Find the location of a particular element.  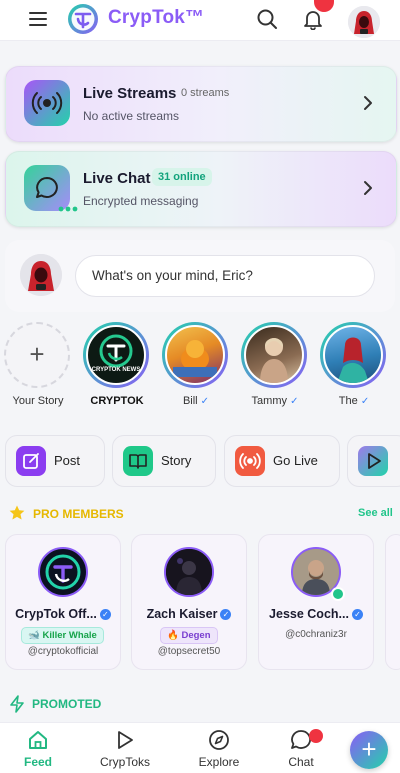

whats-on-your-mind-input: What's on your mind, Eric? is located at coordinates (225, 276).